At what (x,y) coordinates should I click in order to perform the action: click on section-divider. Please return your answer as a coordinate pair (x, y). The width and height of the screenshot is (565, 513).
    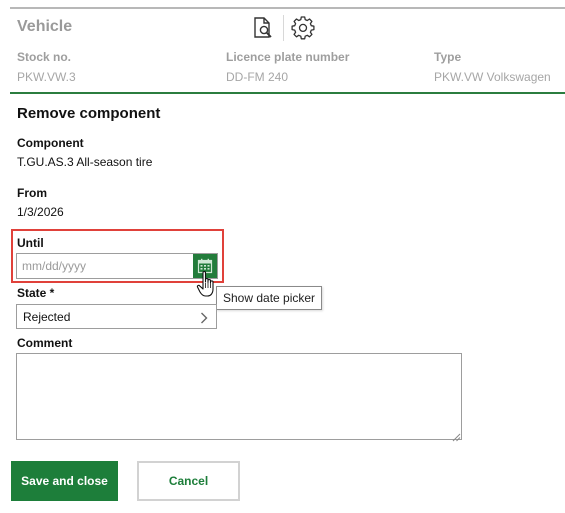
    Looking at the image, I should click on (287, 93).